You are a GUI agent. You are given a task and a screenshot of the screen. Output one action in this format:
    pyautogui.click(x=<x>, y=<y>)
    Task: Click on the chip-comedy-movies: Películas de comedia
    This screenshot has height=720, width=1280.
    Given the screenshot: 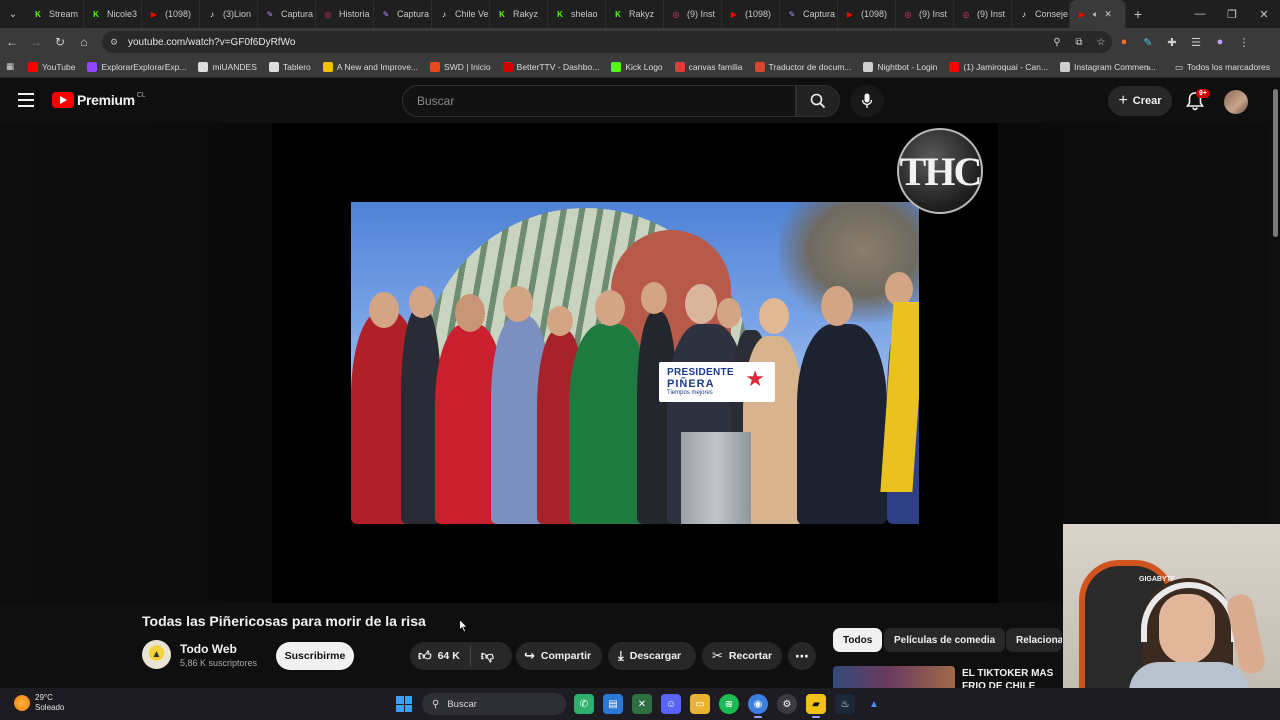 What is the action you would take?
    pyautogui.click(x=945, y=640)
    